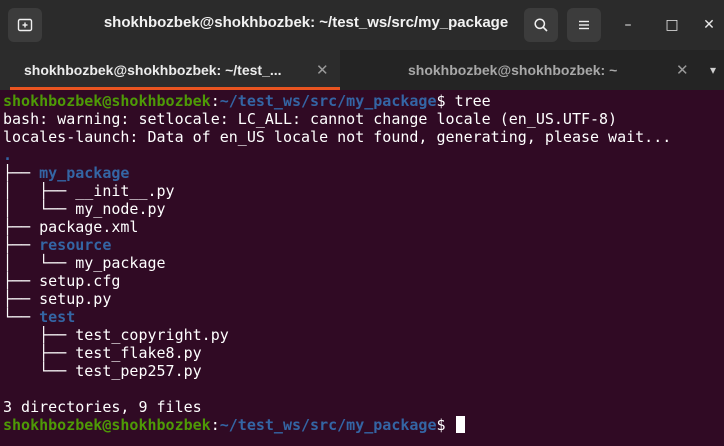 This screenshot has width=724, height=446. What do you see at coordinates (138, 353) in the screenshot?
I see `file-name: test_flake8.py` at bounding box center [138, 353].